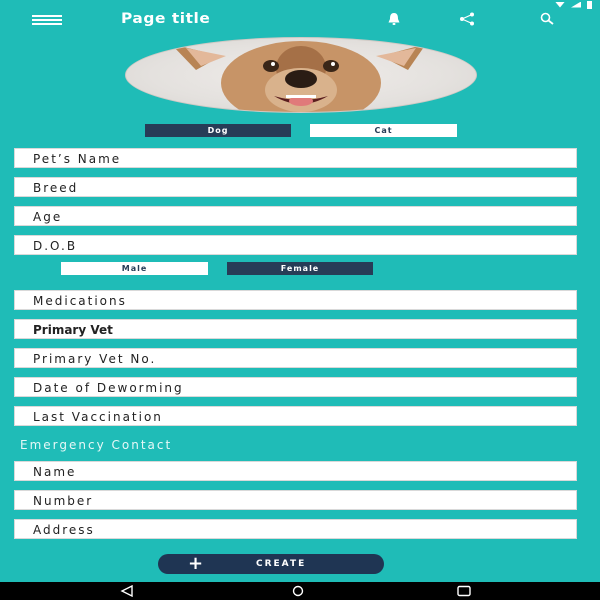  What do you see at coordinates (547, 19) in the screenshot?
I see `search-icon` at bounding box center [547, 19].